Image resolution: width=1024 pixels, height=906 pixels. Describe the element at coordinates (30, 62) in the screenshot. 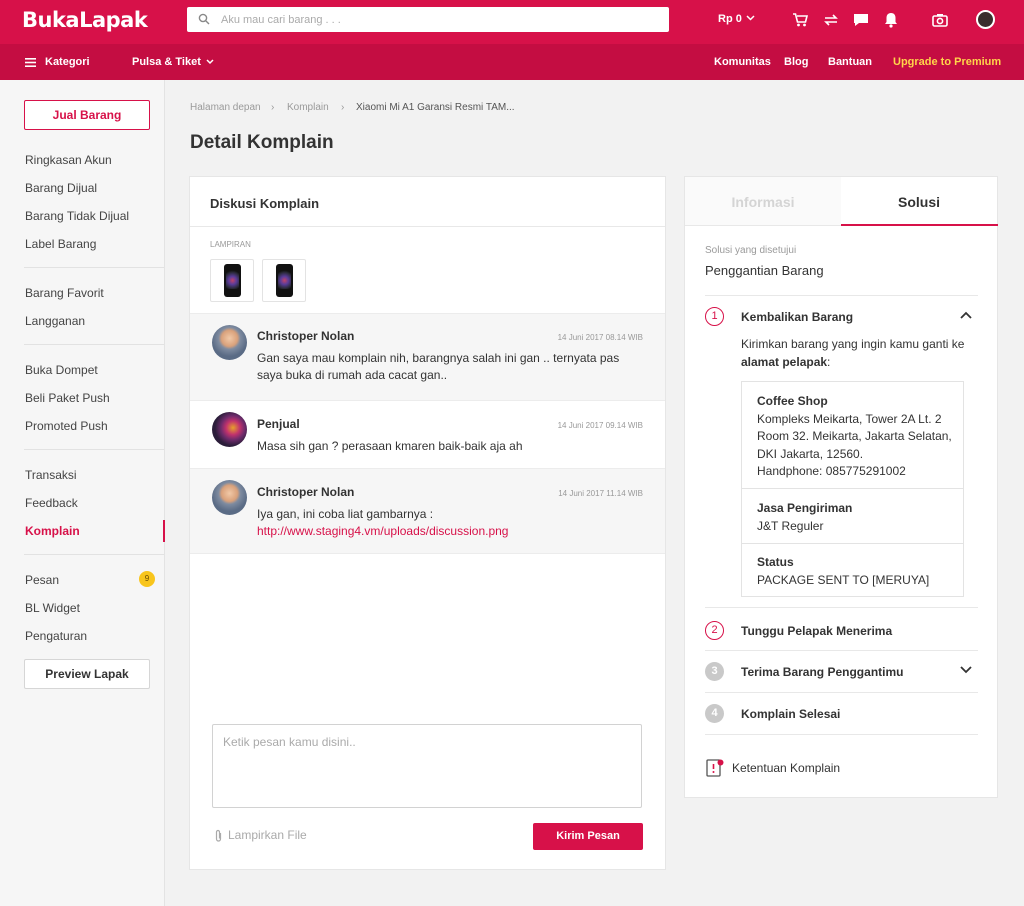

I see `menu-icon` at that location.